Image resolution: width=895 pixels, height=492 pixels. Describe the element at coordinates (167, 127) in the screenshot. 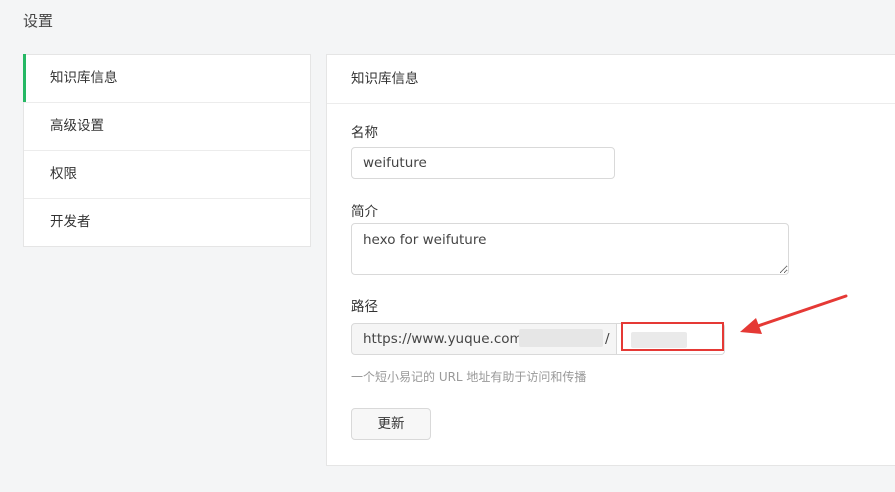

I see `sidebar-item-advanced: 高级设置` at that location.